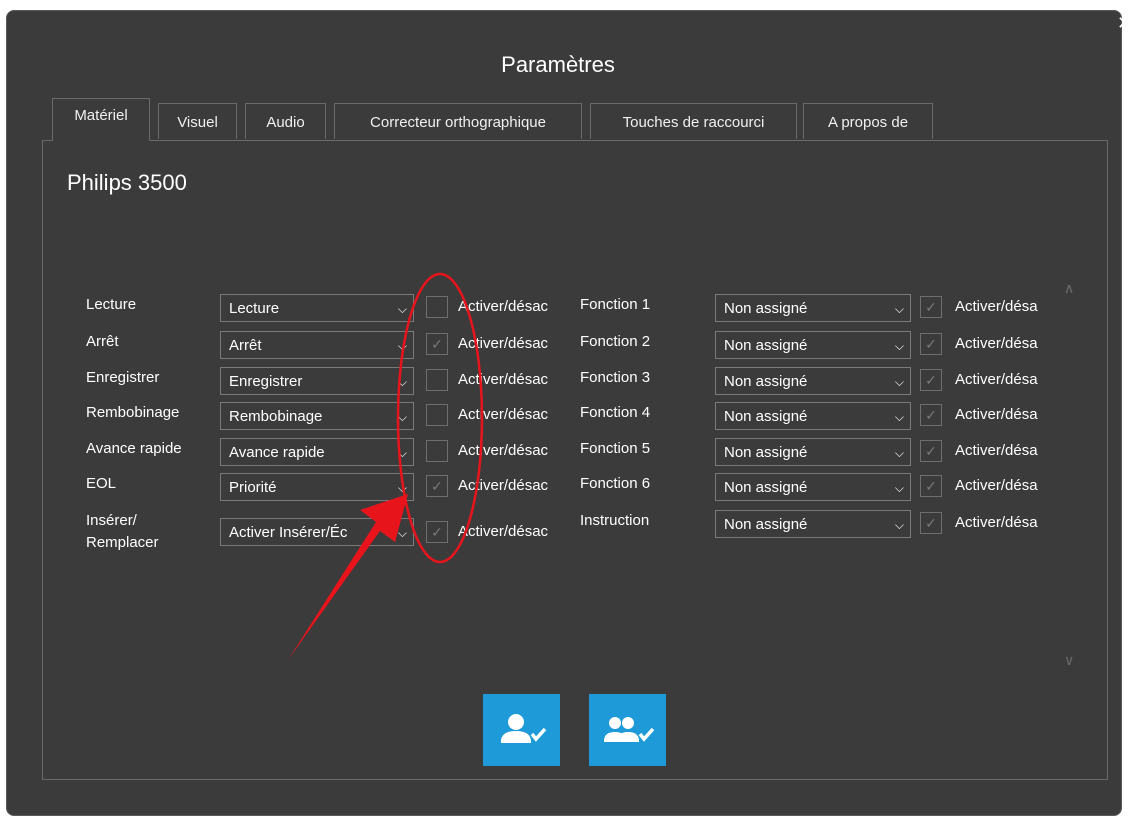 The height and width of the screenshot is (820, 1128). Describe the element at coordinates (276, 416) in the screenshot. I see `dropdown-value: Rembobinage` at that location.